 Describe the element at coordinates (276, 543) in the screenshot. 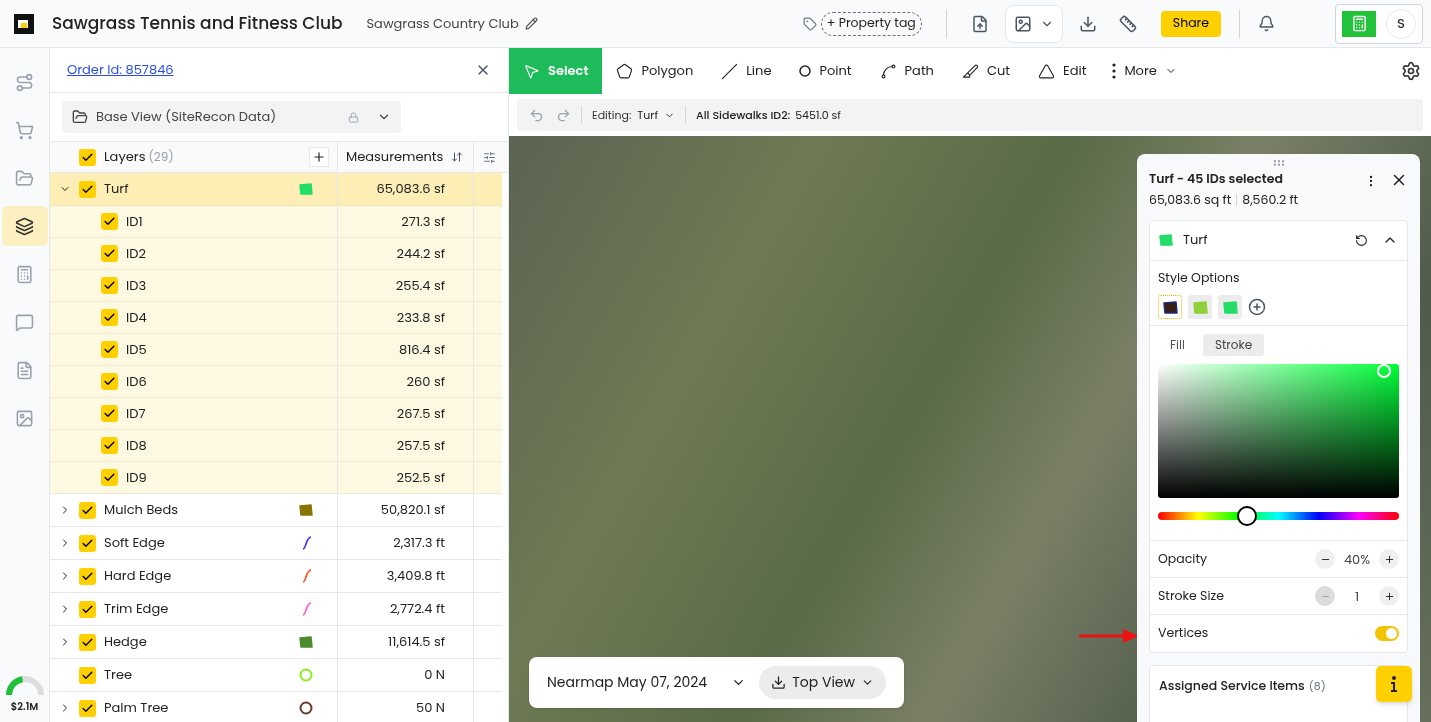

I see `layer-row: Soft Edge 2,317.3 ft` at that location.